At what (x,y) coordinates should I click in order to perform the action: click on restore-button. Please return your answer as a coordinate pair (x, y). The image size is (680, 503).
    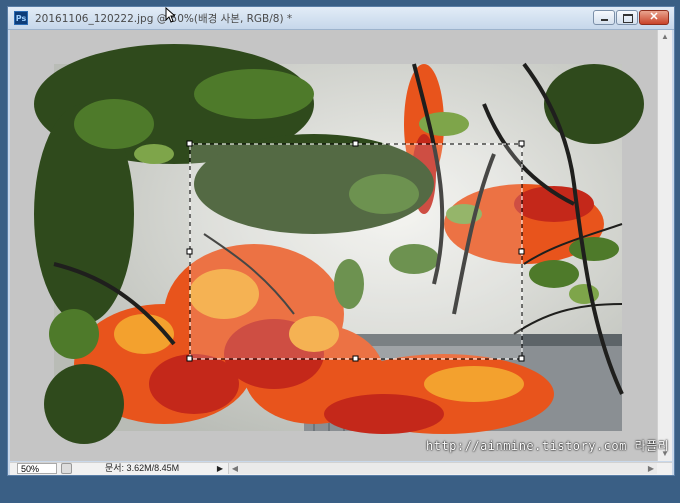
    Looking at the image, I should click on (627, 17).